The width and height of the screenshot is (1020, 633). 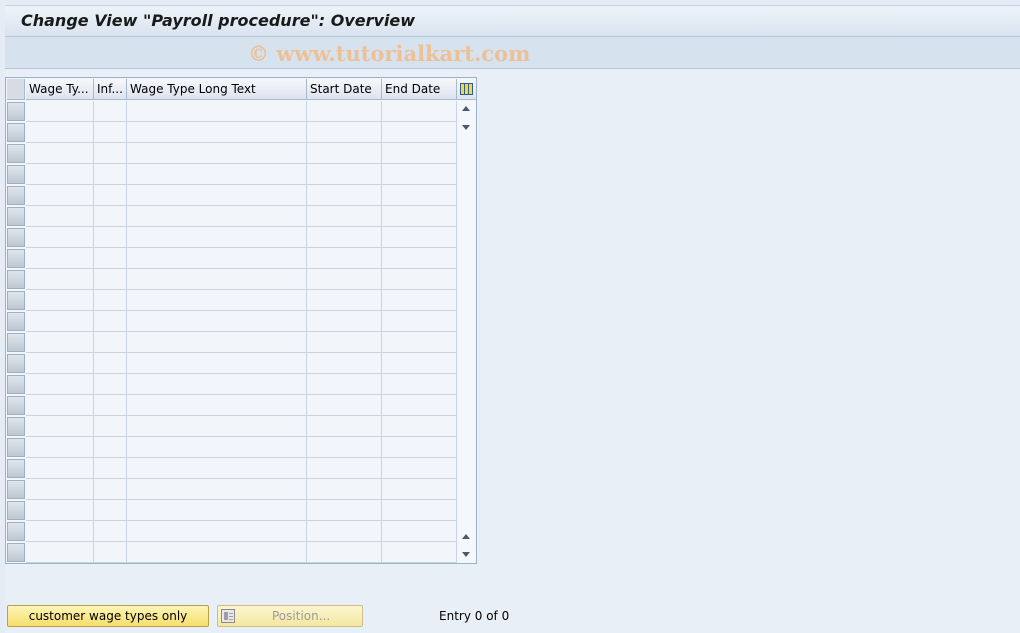 I want to click on table-settings-button, so click(x=466, y=89).